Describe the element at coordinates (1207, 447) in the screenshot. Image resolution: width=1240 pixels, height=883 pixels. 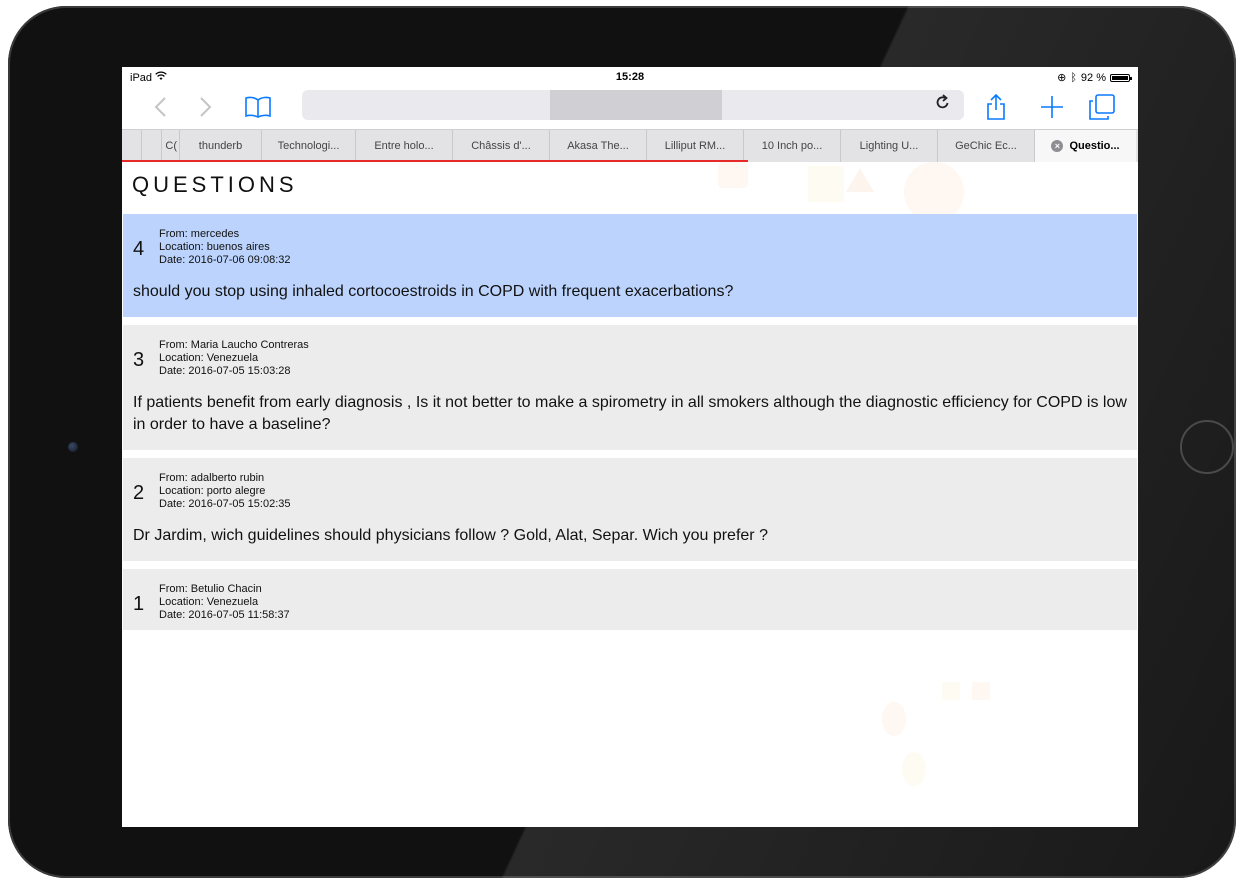
I see `home-button` at that location.